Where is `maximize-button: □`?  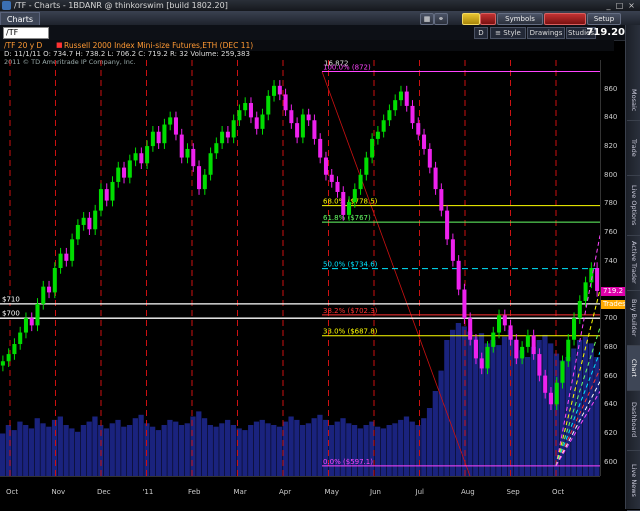
maximize-button: □ is located at coordinates (619, 5).